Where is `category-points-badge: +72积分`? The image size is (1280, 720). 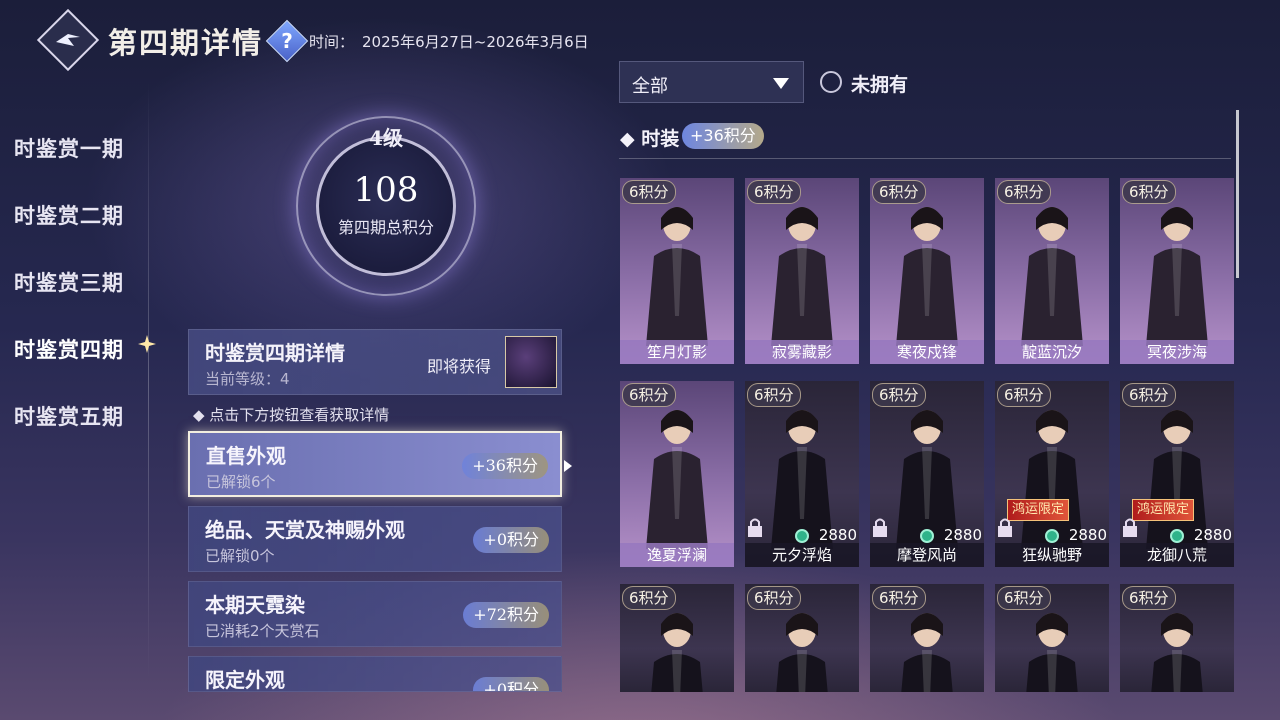 category-points-badge: +72积分 is located at coordinates (506, 615).